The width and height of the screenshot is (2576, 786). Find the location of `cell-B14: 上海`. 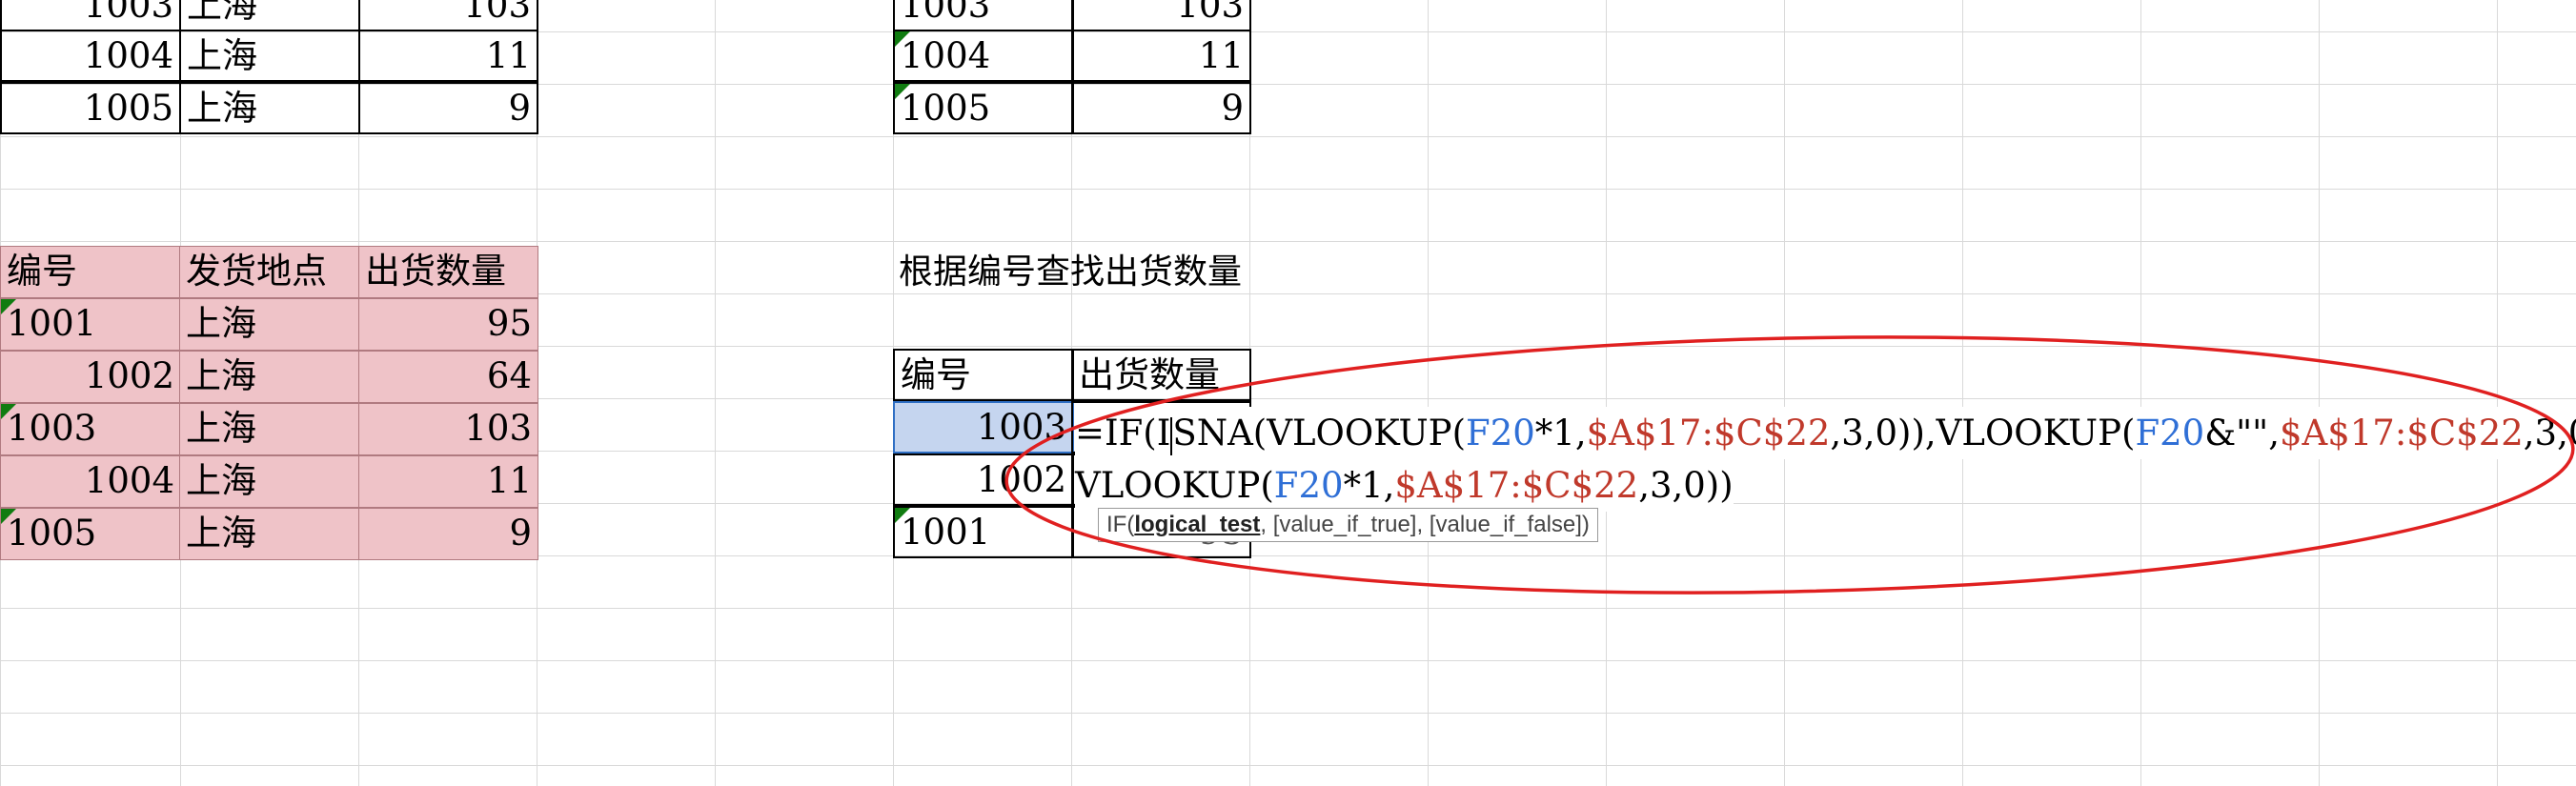

cell-B14: 上海 is located at coordinates (269, 108).